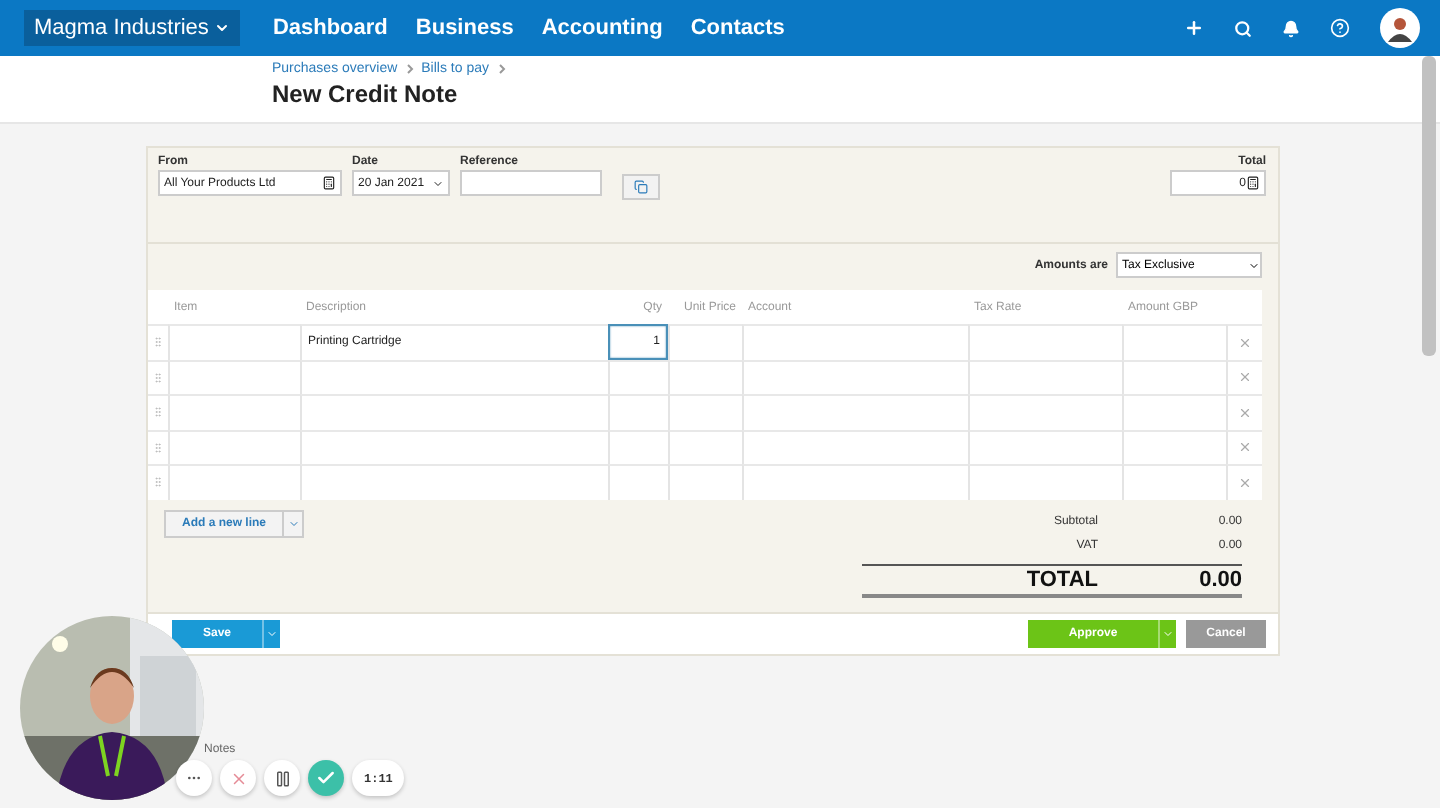 The width and height of the screenshot is (1440, 808). I want to click on nav-link: Contacts, so click(737, 28).